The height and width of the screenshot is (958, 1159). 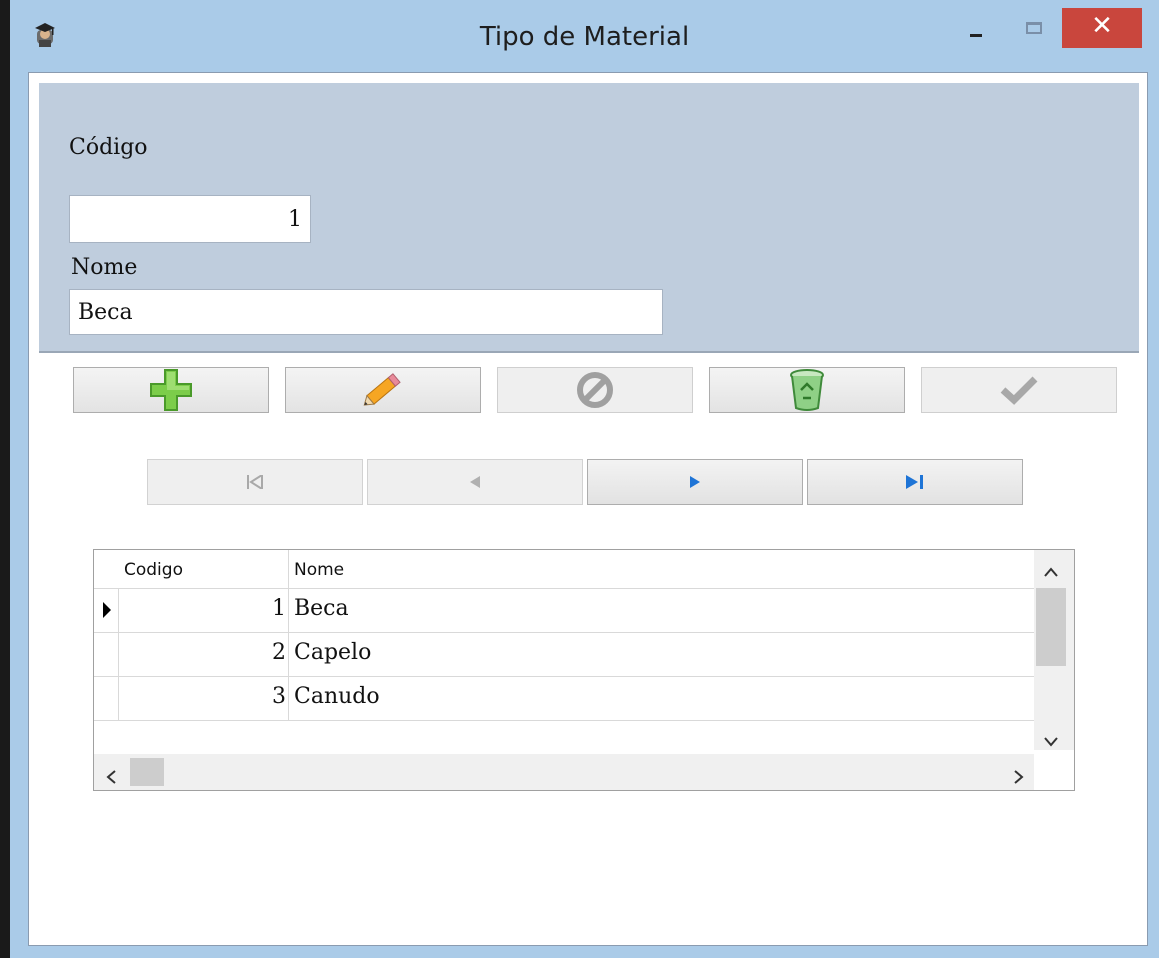 I want to click on close-button: ✕, so click(x=1102, y=28).